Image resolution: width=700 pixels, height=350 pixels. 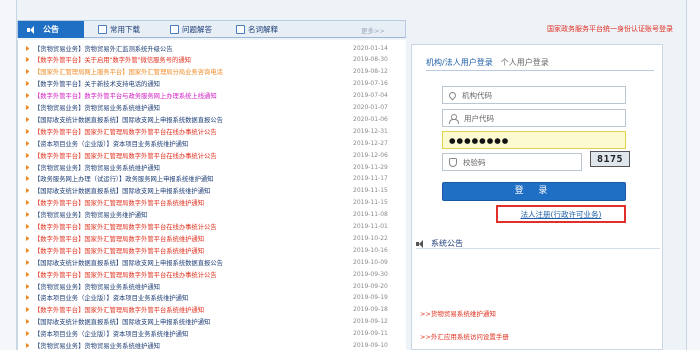 What do you see at coordinates (370, 274) in the screenshot?
I see `notice-date: 2019-09-30` at bounding box center [370, 274].